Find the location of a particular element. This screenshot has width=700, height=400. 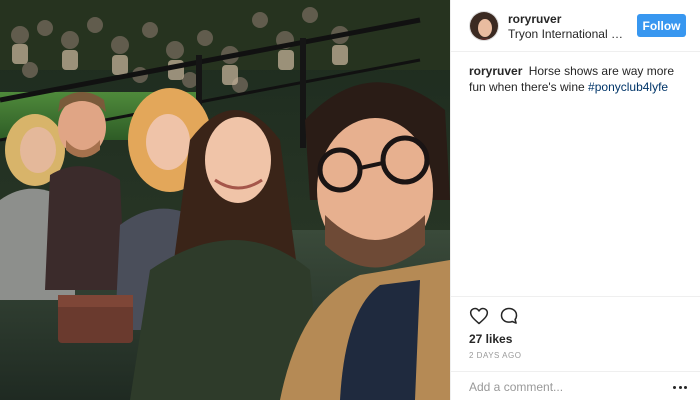

header-username: roryruver is located at coordinates (534, 19).